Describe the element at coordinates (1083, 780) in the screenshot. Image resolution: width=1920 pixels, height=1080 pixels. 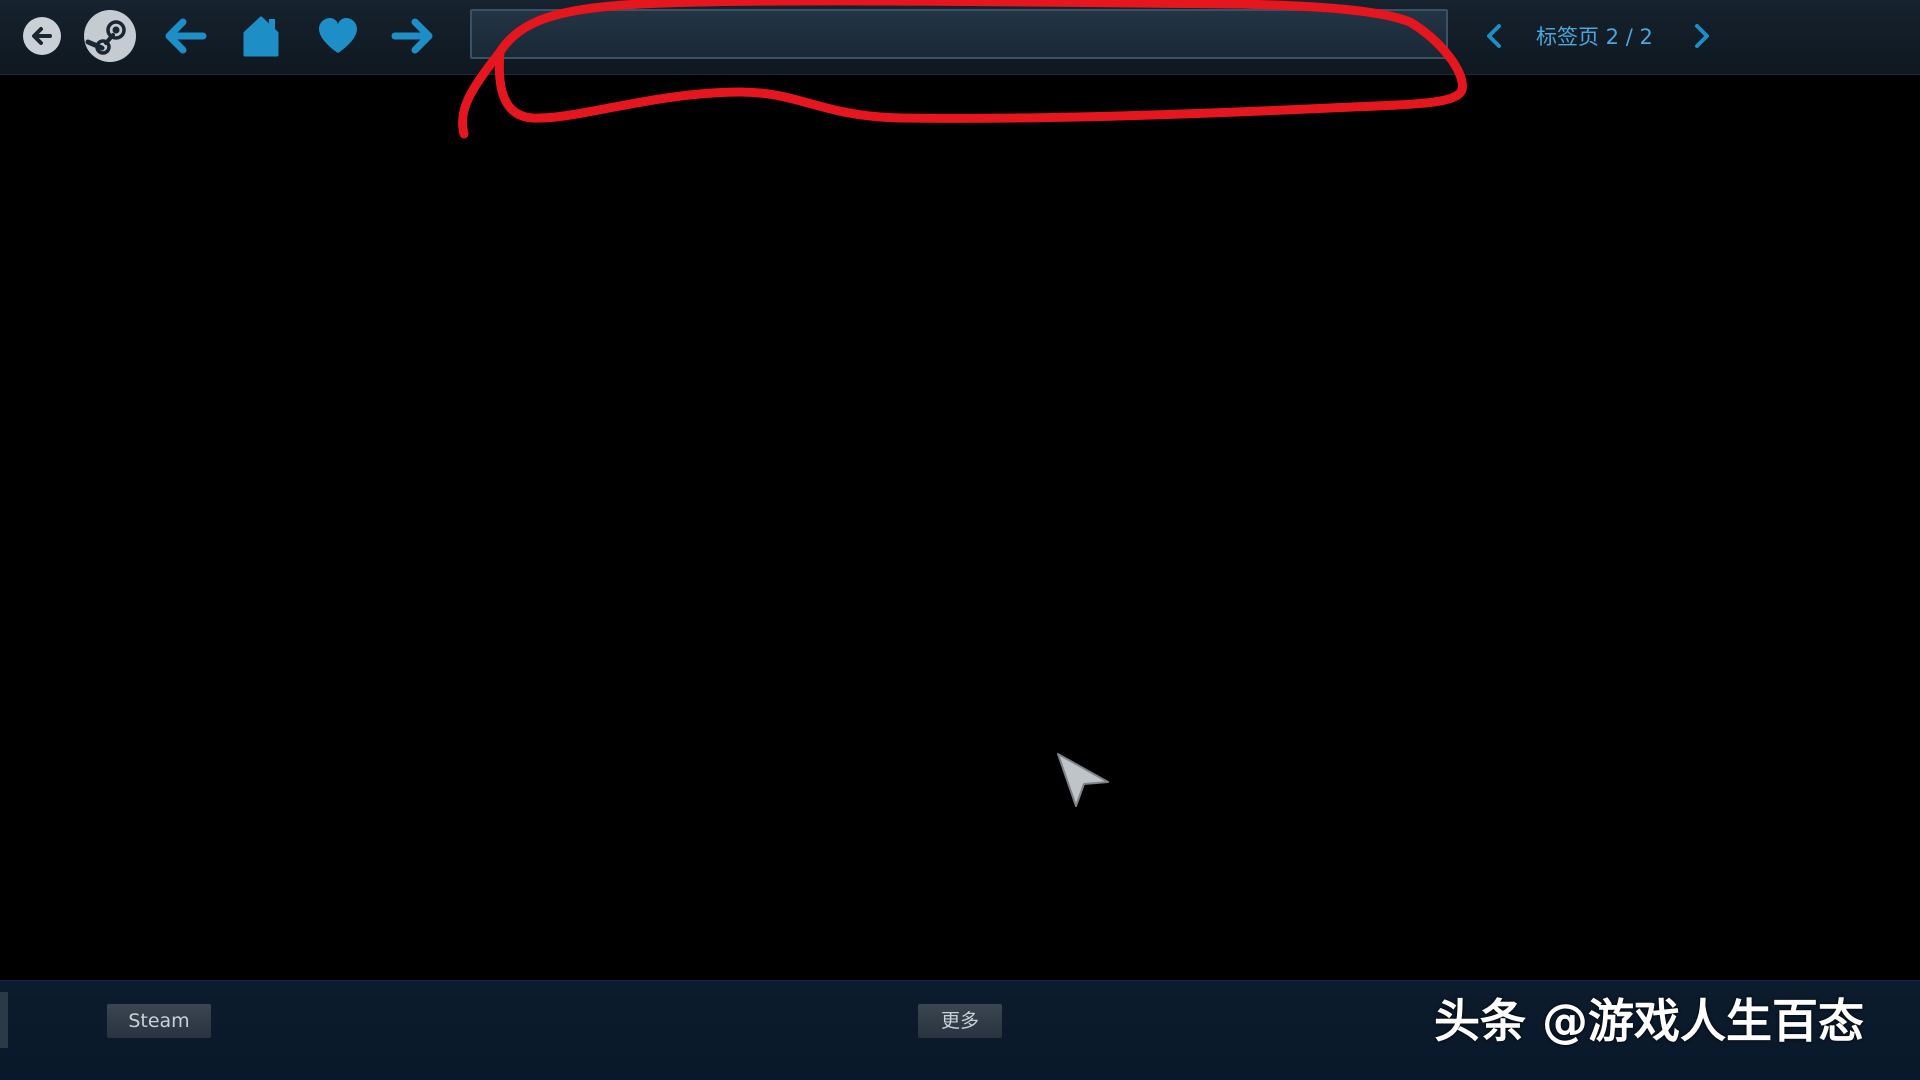
I see `mouse-pointer-icon` at that location.